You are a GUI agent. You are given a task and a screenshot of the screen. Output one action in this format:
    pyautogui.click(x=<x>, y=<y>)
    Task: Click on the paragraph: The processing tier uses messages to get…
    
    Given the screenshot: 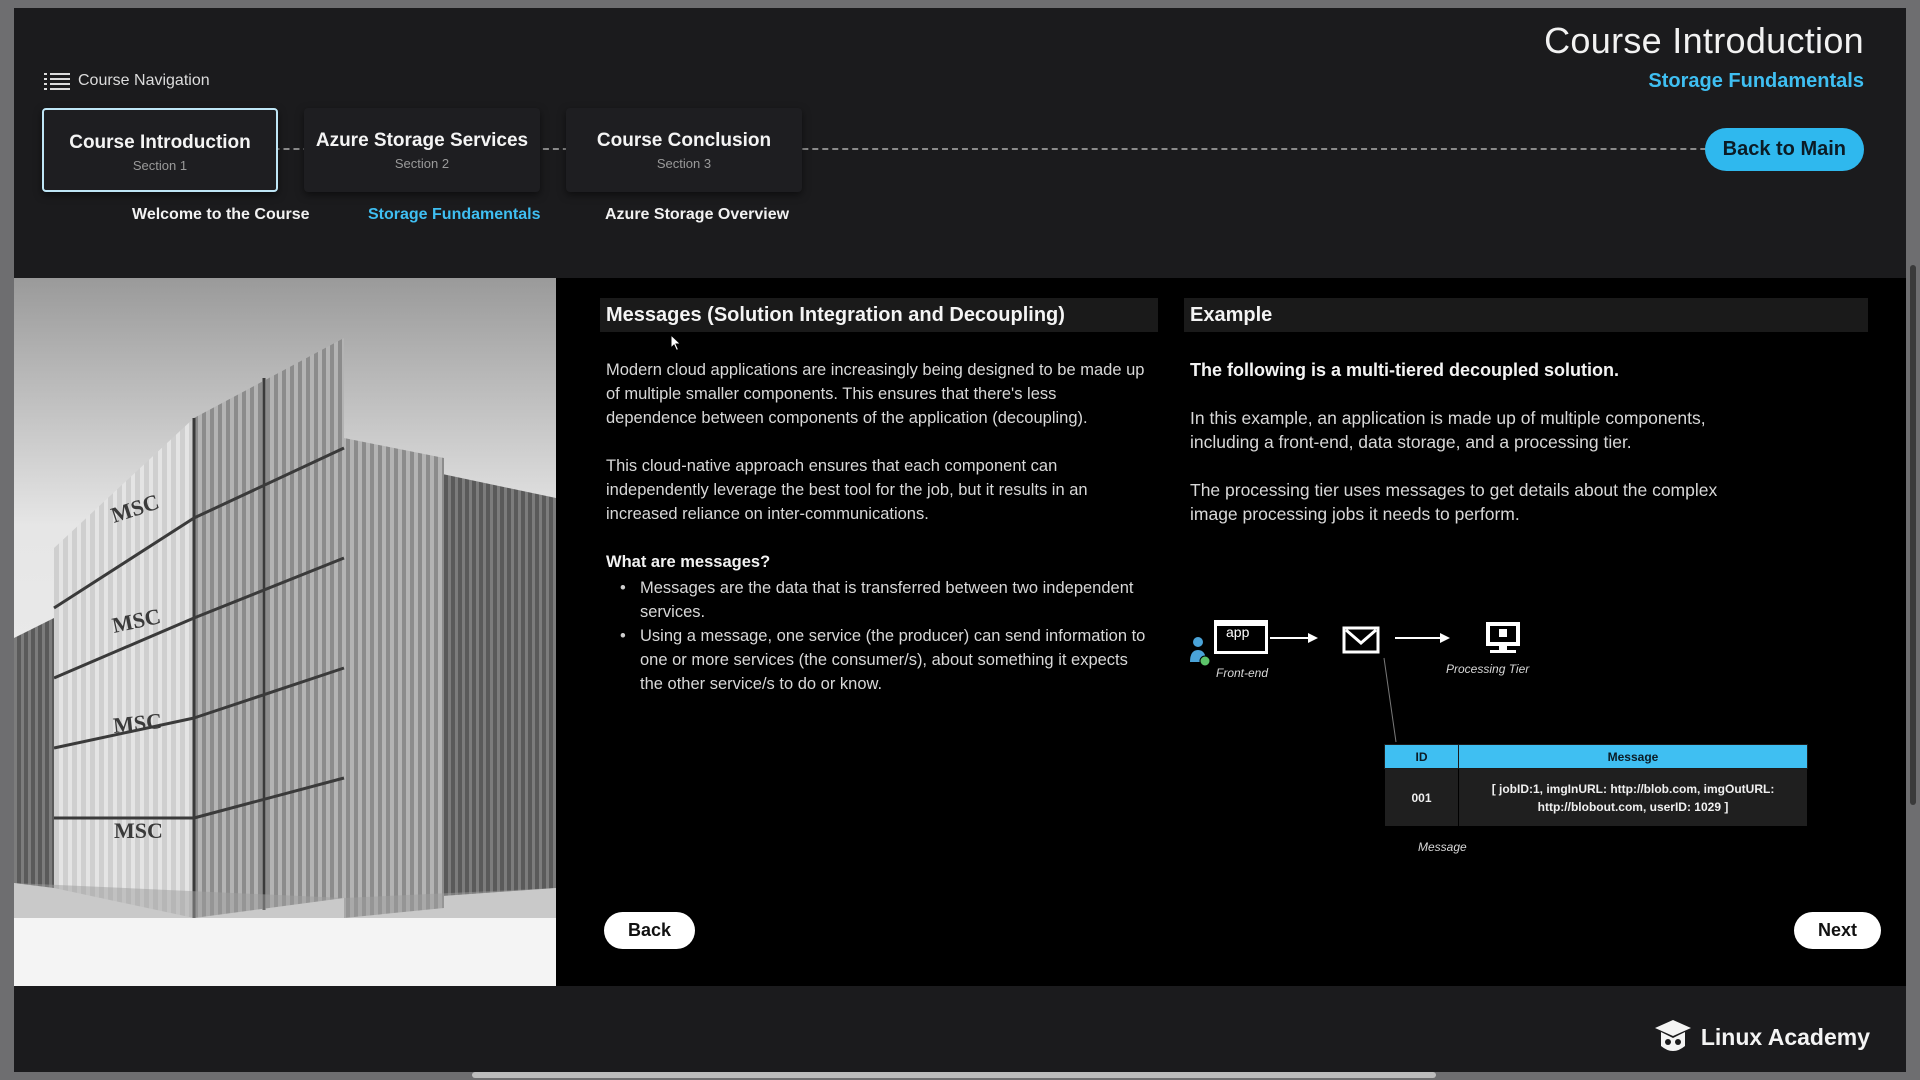 What is the action you would take?
    pyautogui.click(x=1454, y=502)
    